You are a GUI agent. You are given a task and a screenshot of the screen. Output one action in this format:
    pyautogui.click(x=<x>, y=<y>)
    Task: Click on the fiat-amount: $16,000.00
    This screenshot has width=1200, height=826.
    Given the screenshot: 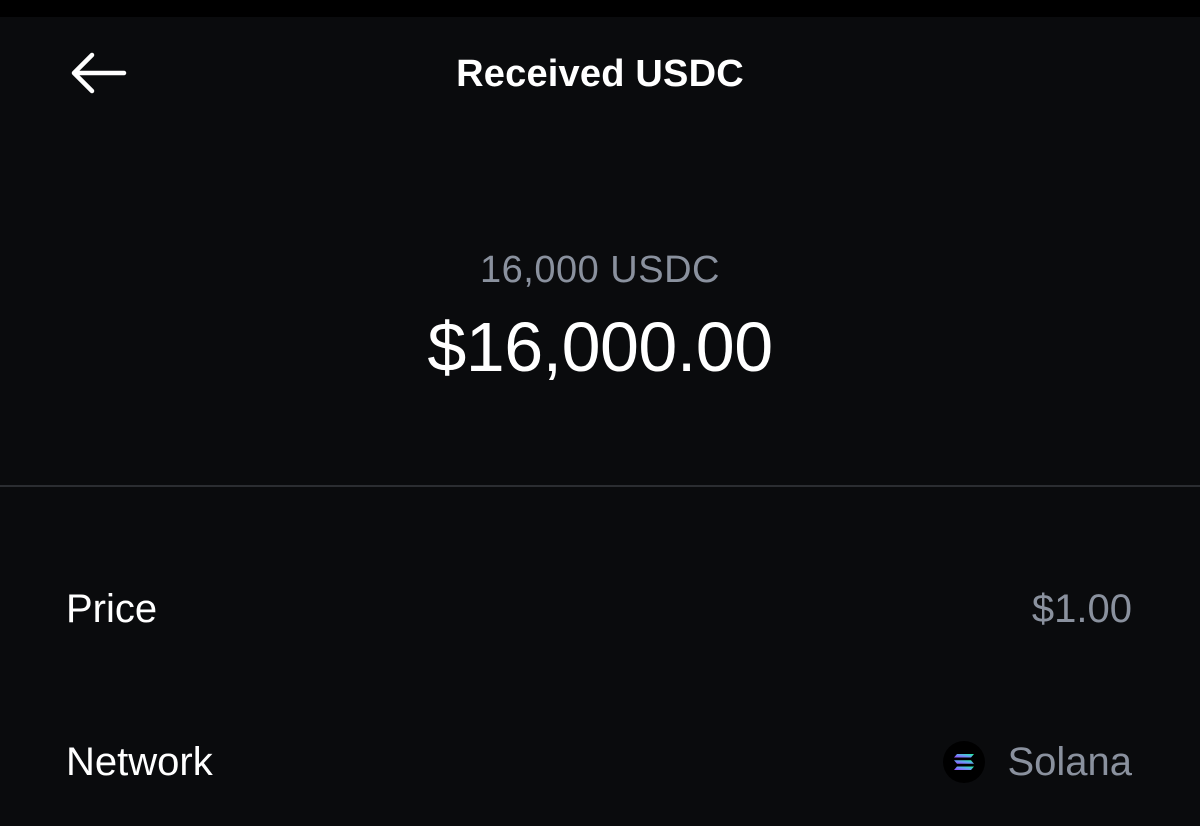 What is the action you would take?
    pyautogui.click(x=600, y=347)
    